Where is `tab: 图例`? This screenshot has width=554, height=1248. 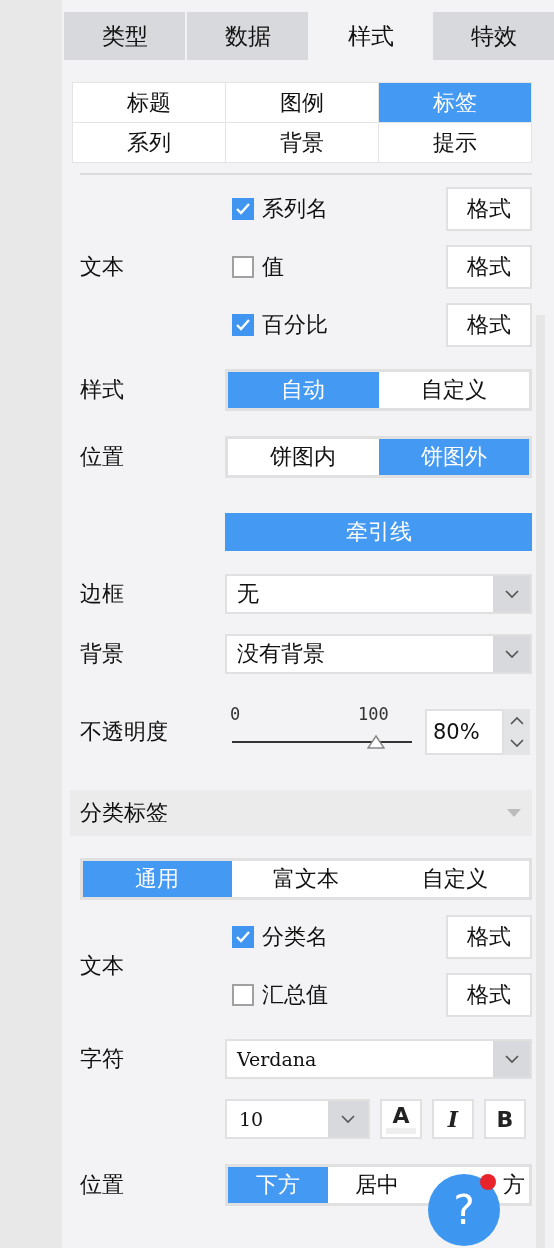
tab: 图例 is located at coordinates (302, 102).